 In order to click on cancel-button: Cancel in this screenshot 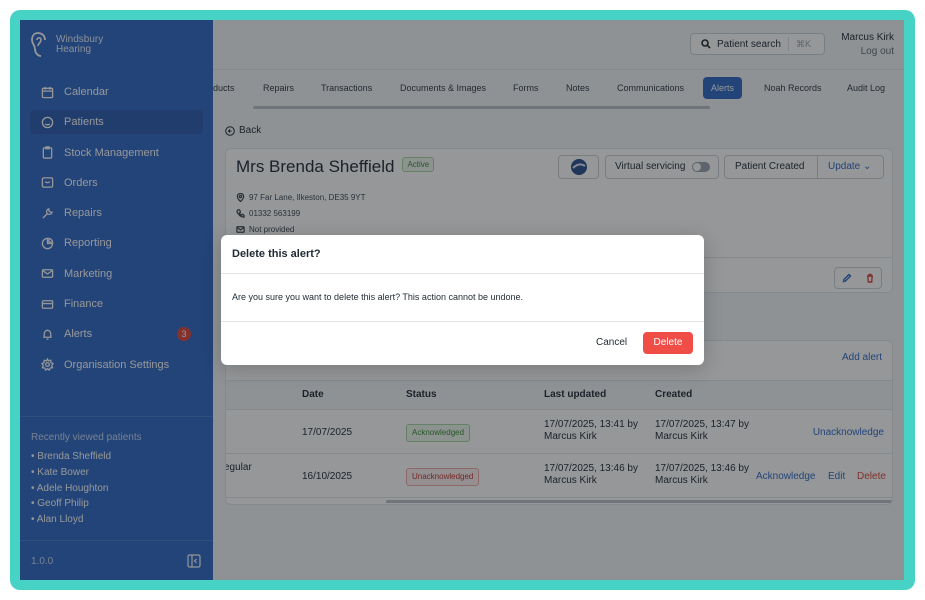, I will do `click(611, 342)`.